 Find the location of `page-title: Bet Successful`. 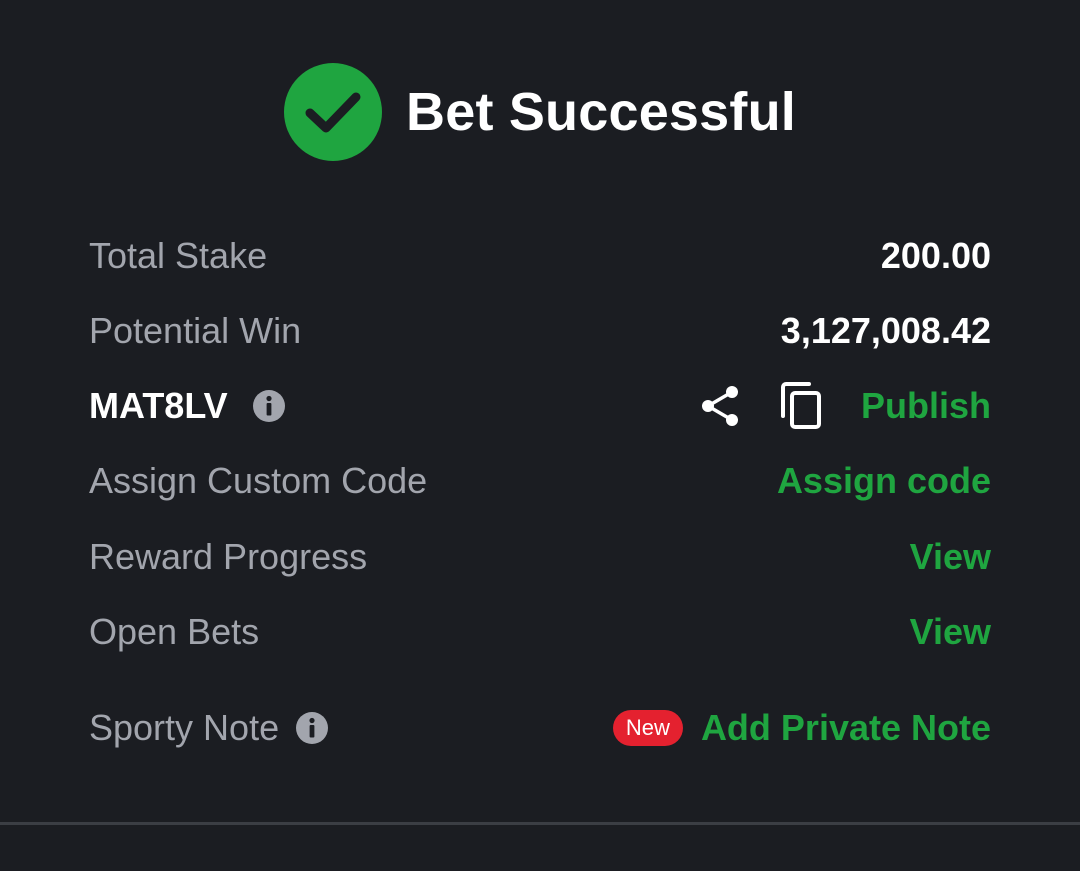

page-title: Bet Successful is located at coordinates (601, 112).